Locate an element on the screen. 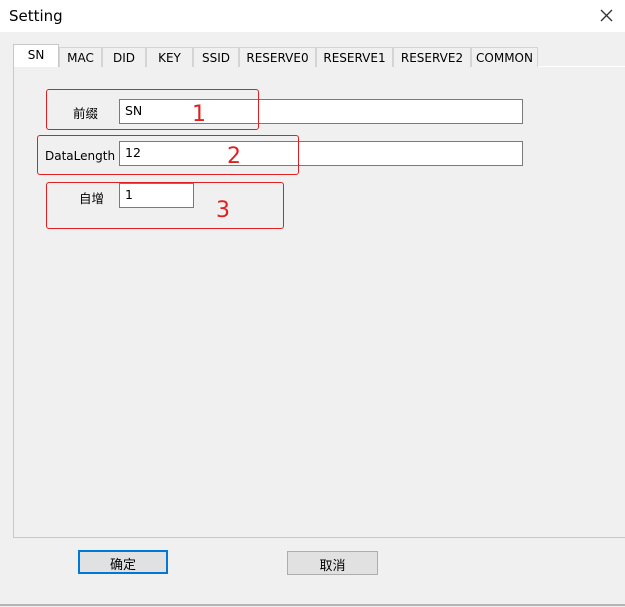 This screenshot has height=607, width=625. annotation-number-3: 3 is located at coordinates (223, 210).